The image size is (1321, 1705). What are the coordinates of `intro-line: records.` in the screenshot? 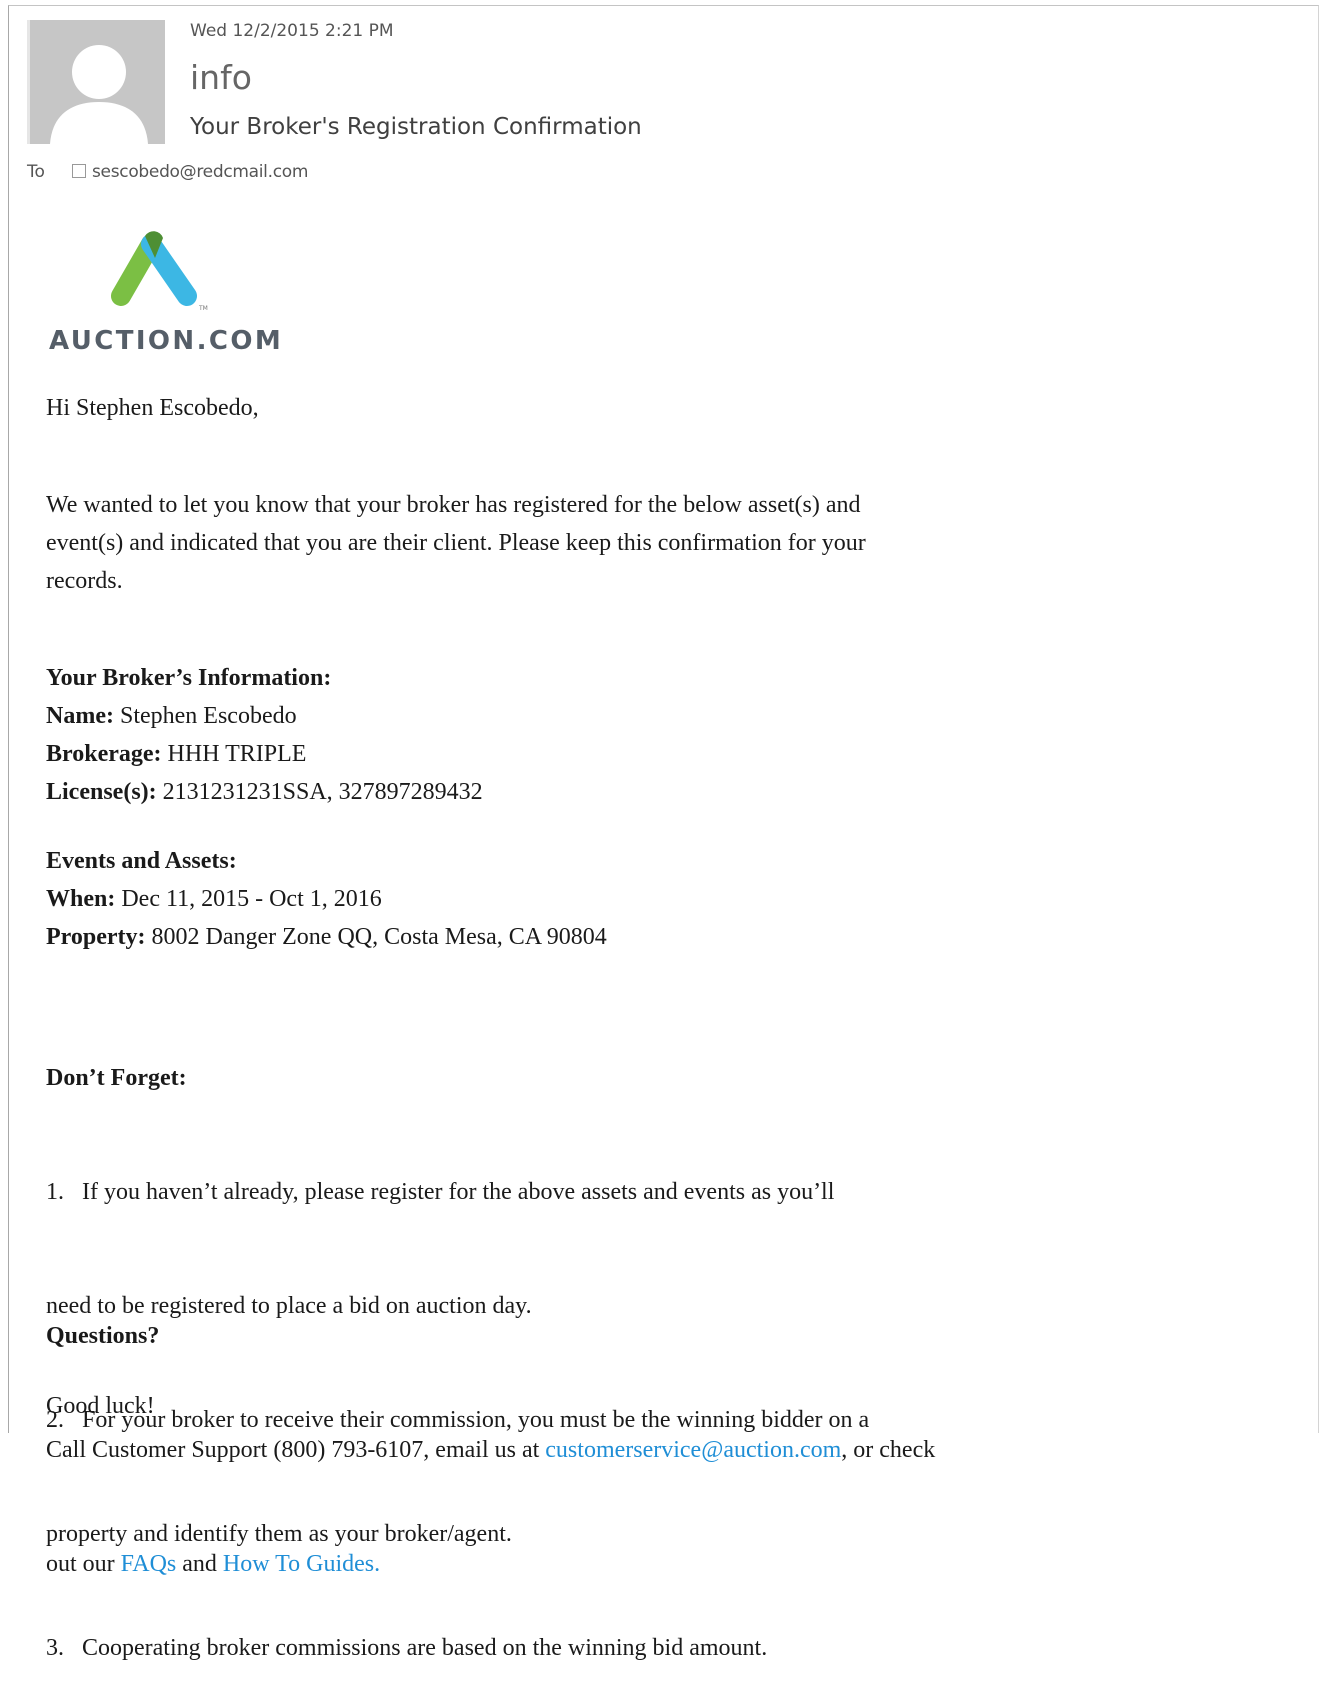 It's located at (84, 581).